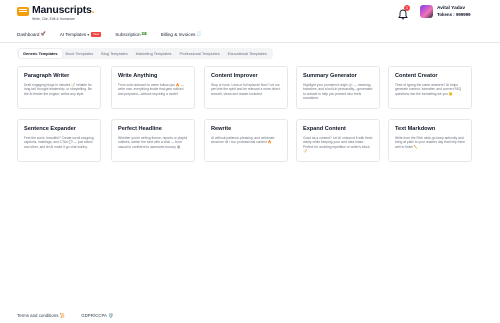 This screenshot has width=500, height=323. Describe the element at coordinates (407, 8) in the screenshot. I see `notification-count-badge: 1` at that location.